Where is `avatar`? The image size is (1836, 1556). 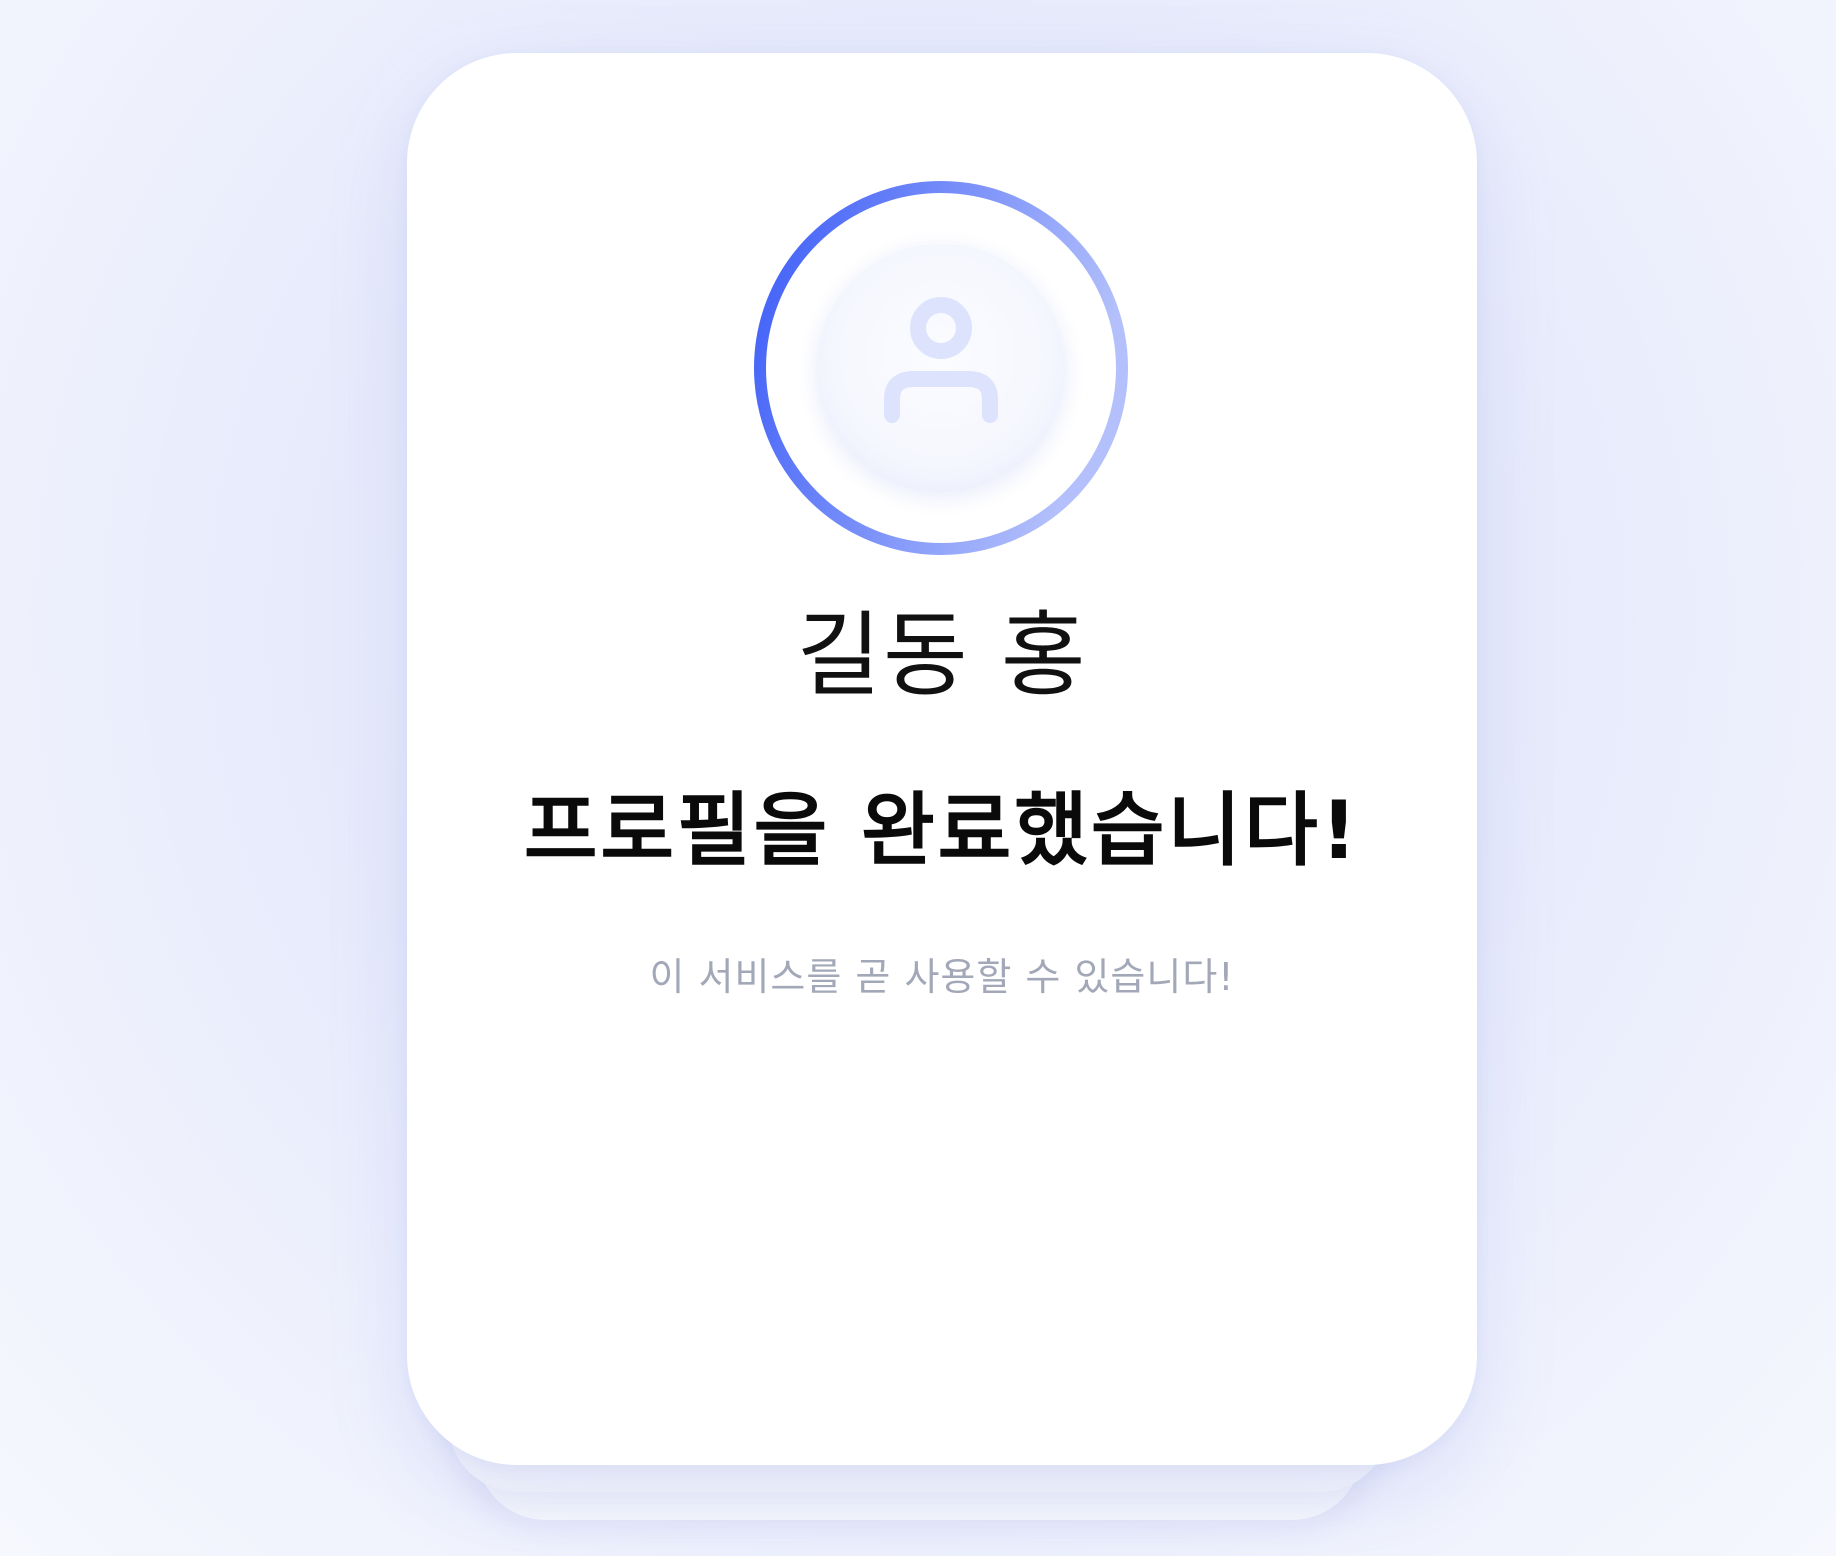 avatar is located at coordinates (941, 368).